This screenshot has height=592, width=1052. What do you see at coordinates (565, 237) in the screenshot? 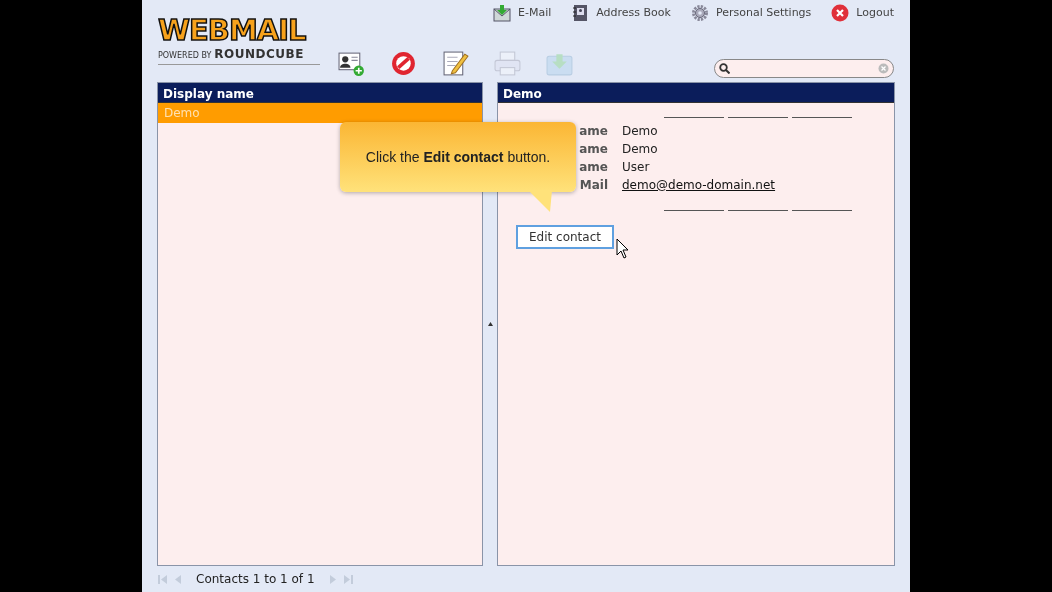
I see `edit-contact-button: Edit contact` at bounding box center [565, 237].